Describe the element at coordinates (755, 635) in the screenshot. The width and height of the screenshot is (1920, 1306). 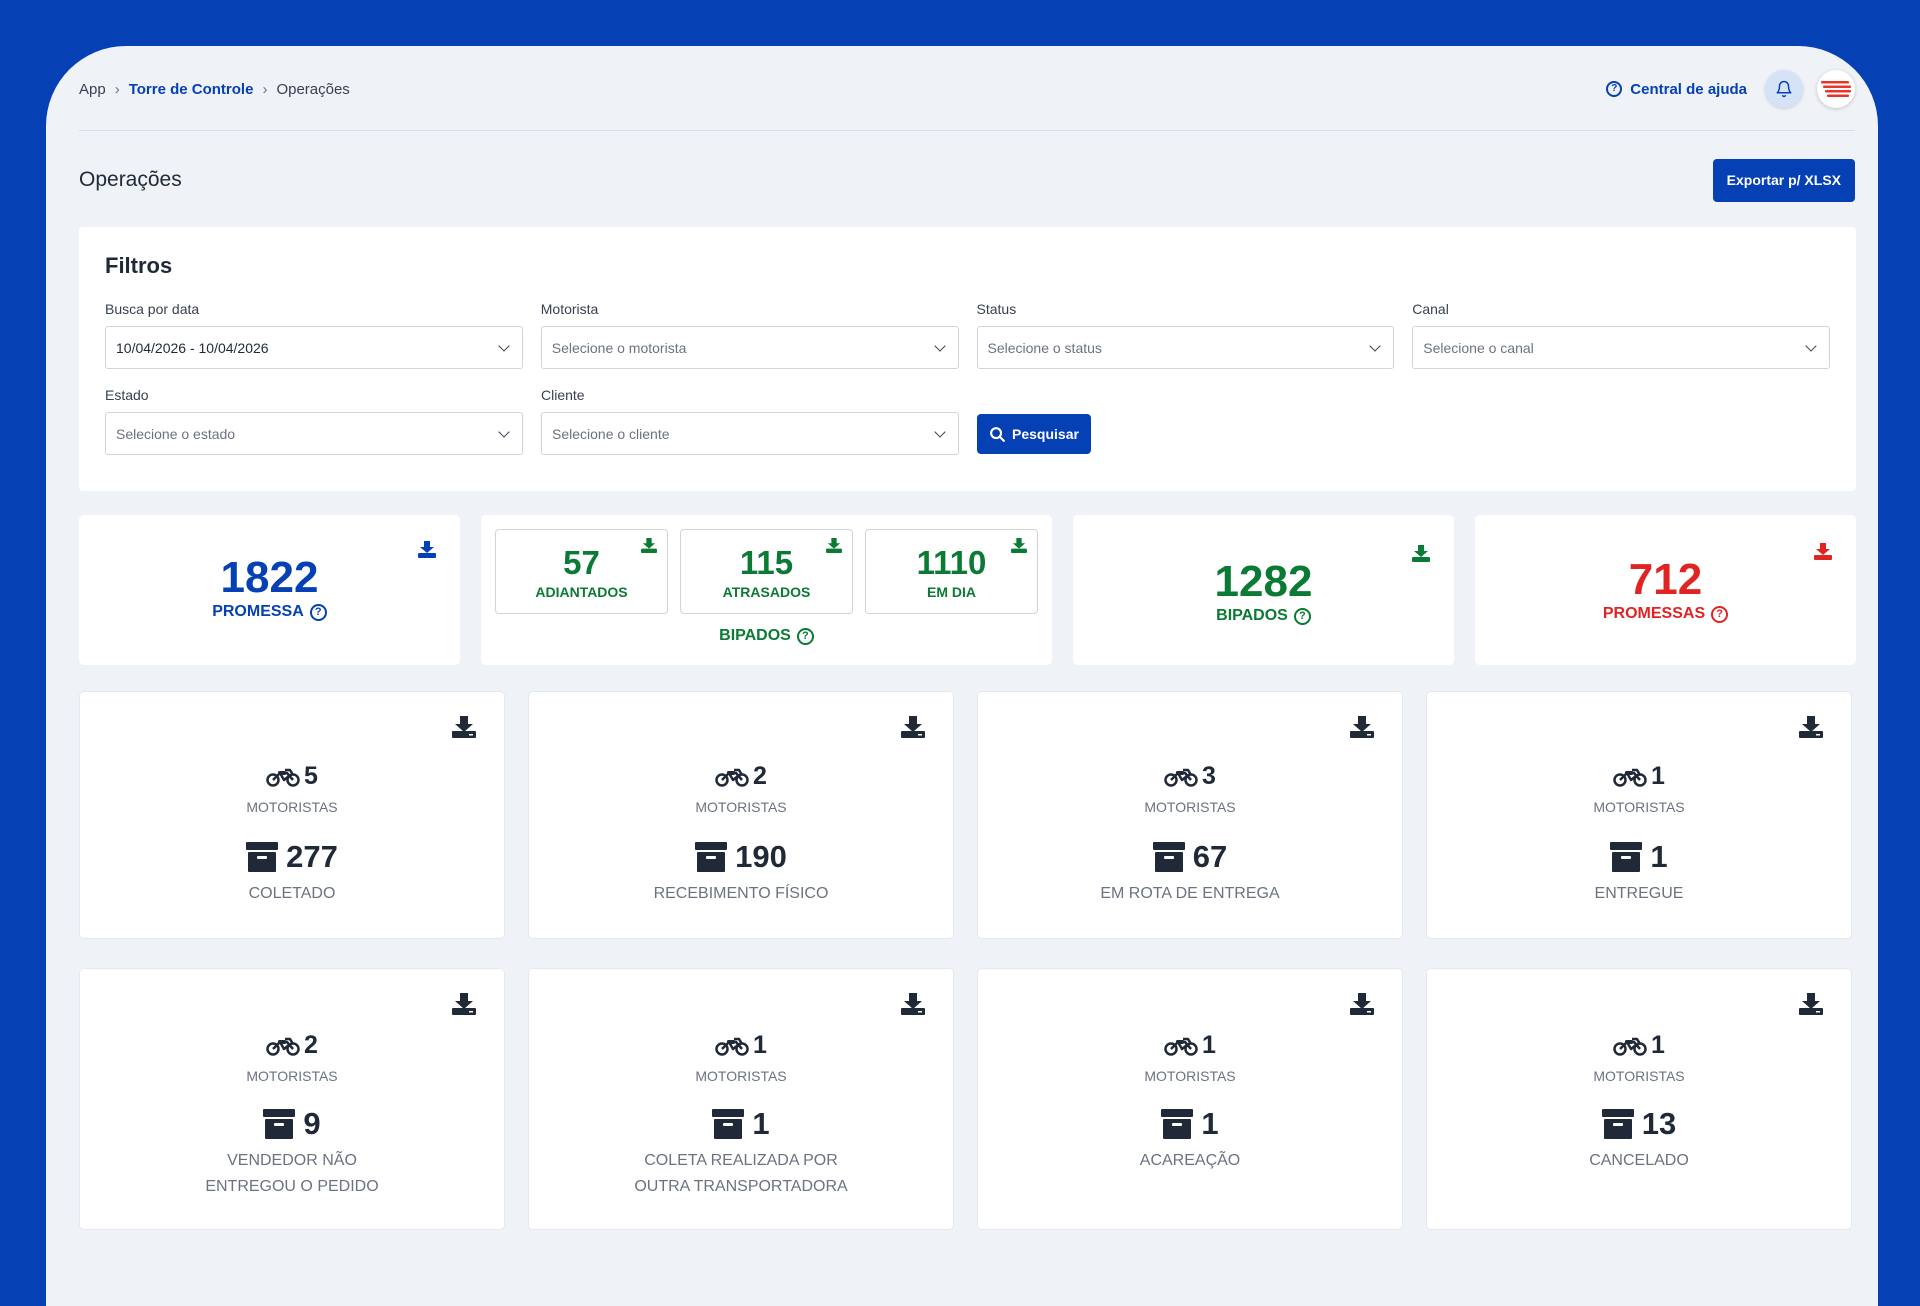
I see `kpi-scanned-breakdown-text: BIPADOS` at that location.